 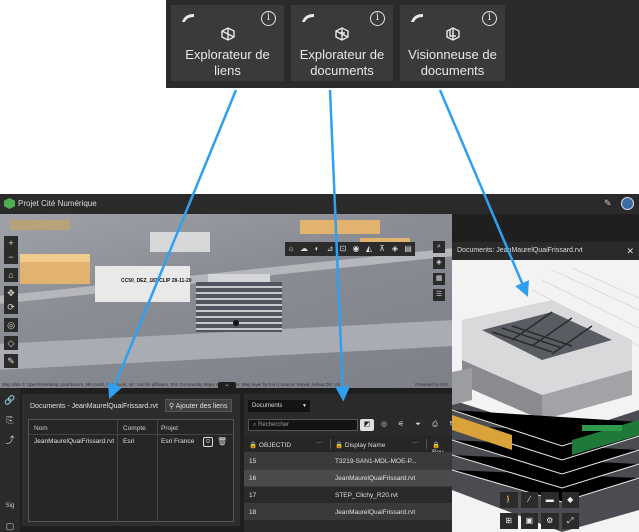 What do you see at coordinates (270, 445) in the screenshot?
I see `column-header-objectid: 🔒 OBJECTID` at bounding box center [270, 445].